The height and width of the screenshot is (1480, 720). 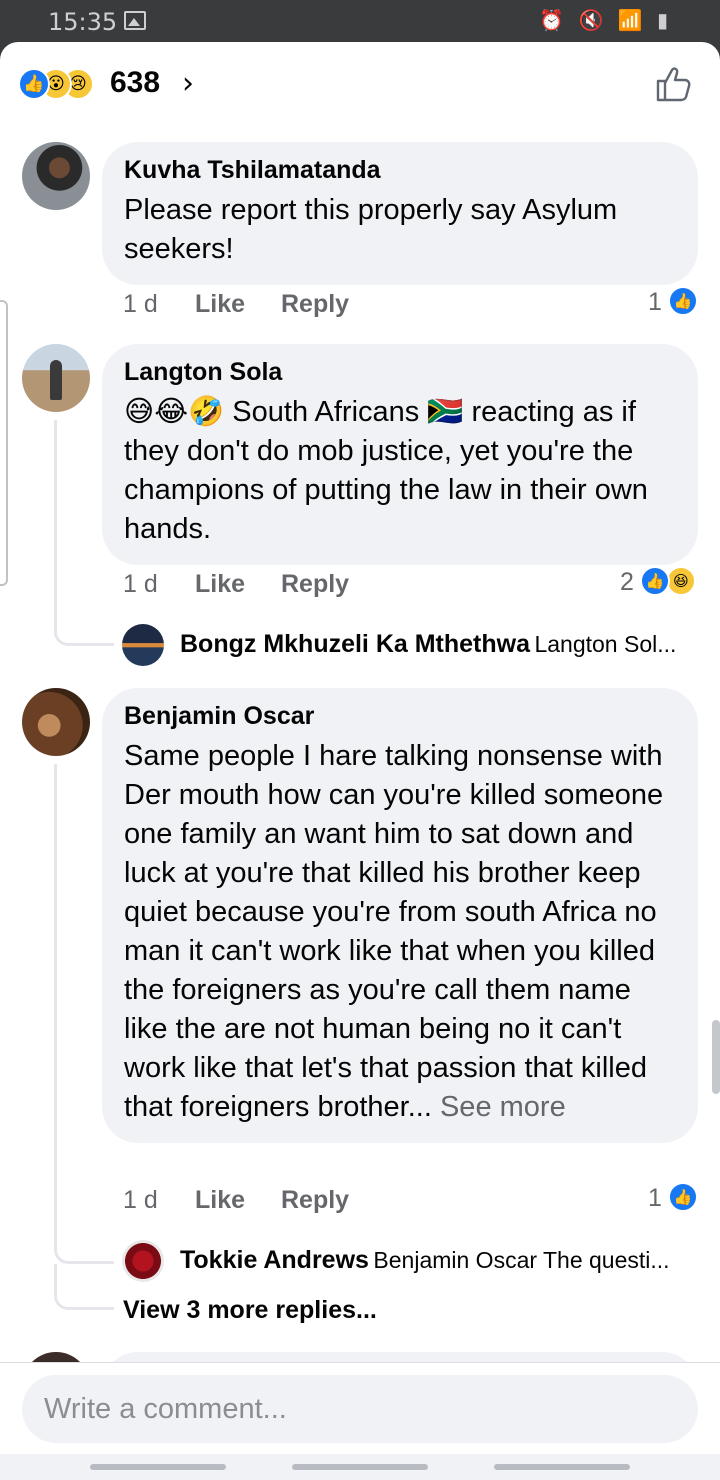 What do you see at coordinates (400, 372) in the screenshot?
I see `comment-author: Langton Sola` at bounding box center [400, 372].